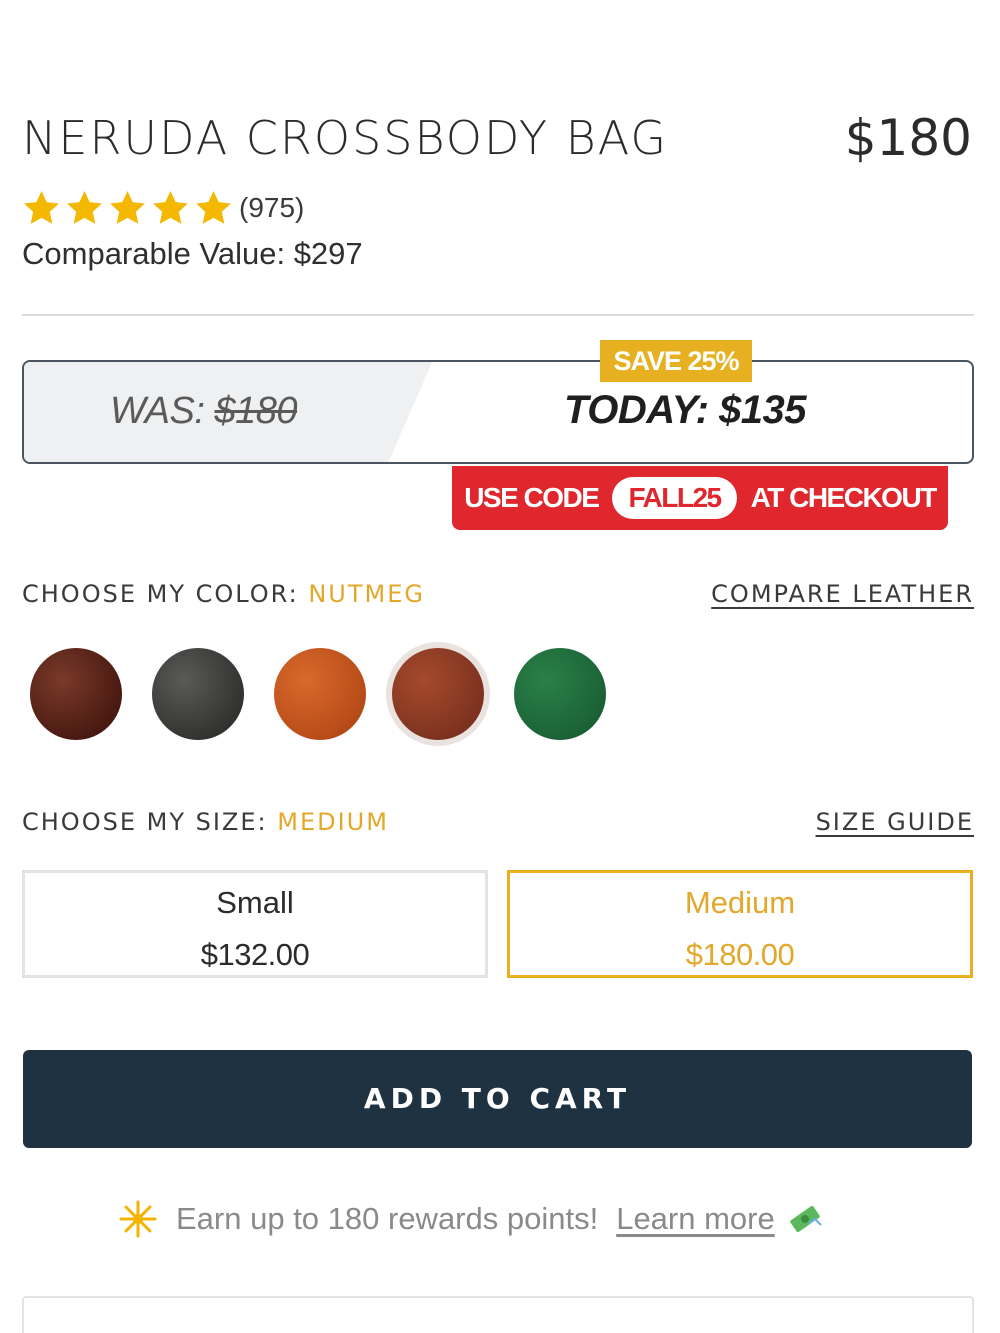  I want to click on selected-color: NUTMEG, so click(366, 594).